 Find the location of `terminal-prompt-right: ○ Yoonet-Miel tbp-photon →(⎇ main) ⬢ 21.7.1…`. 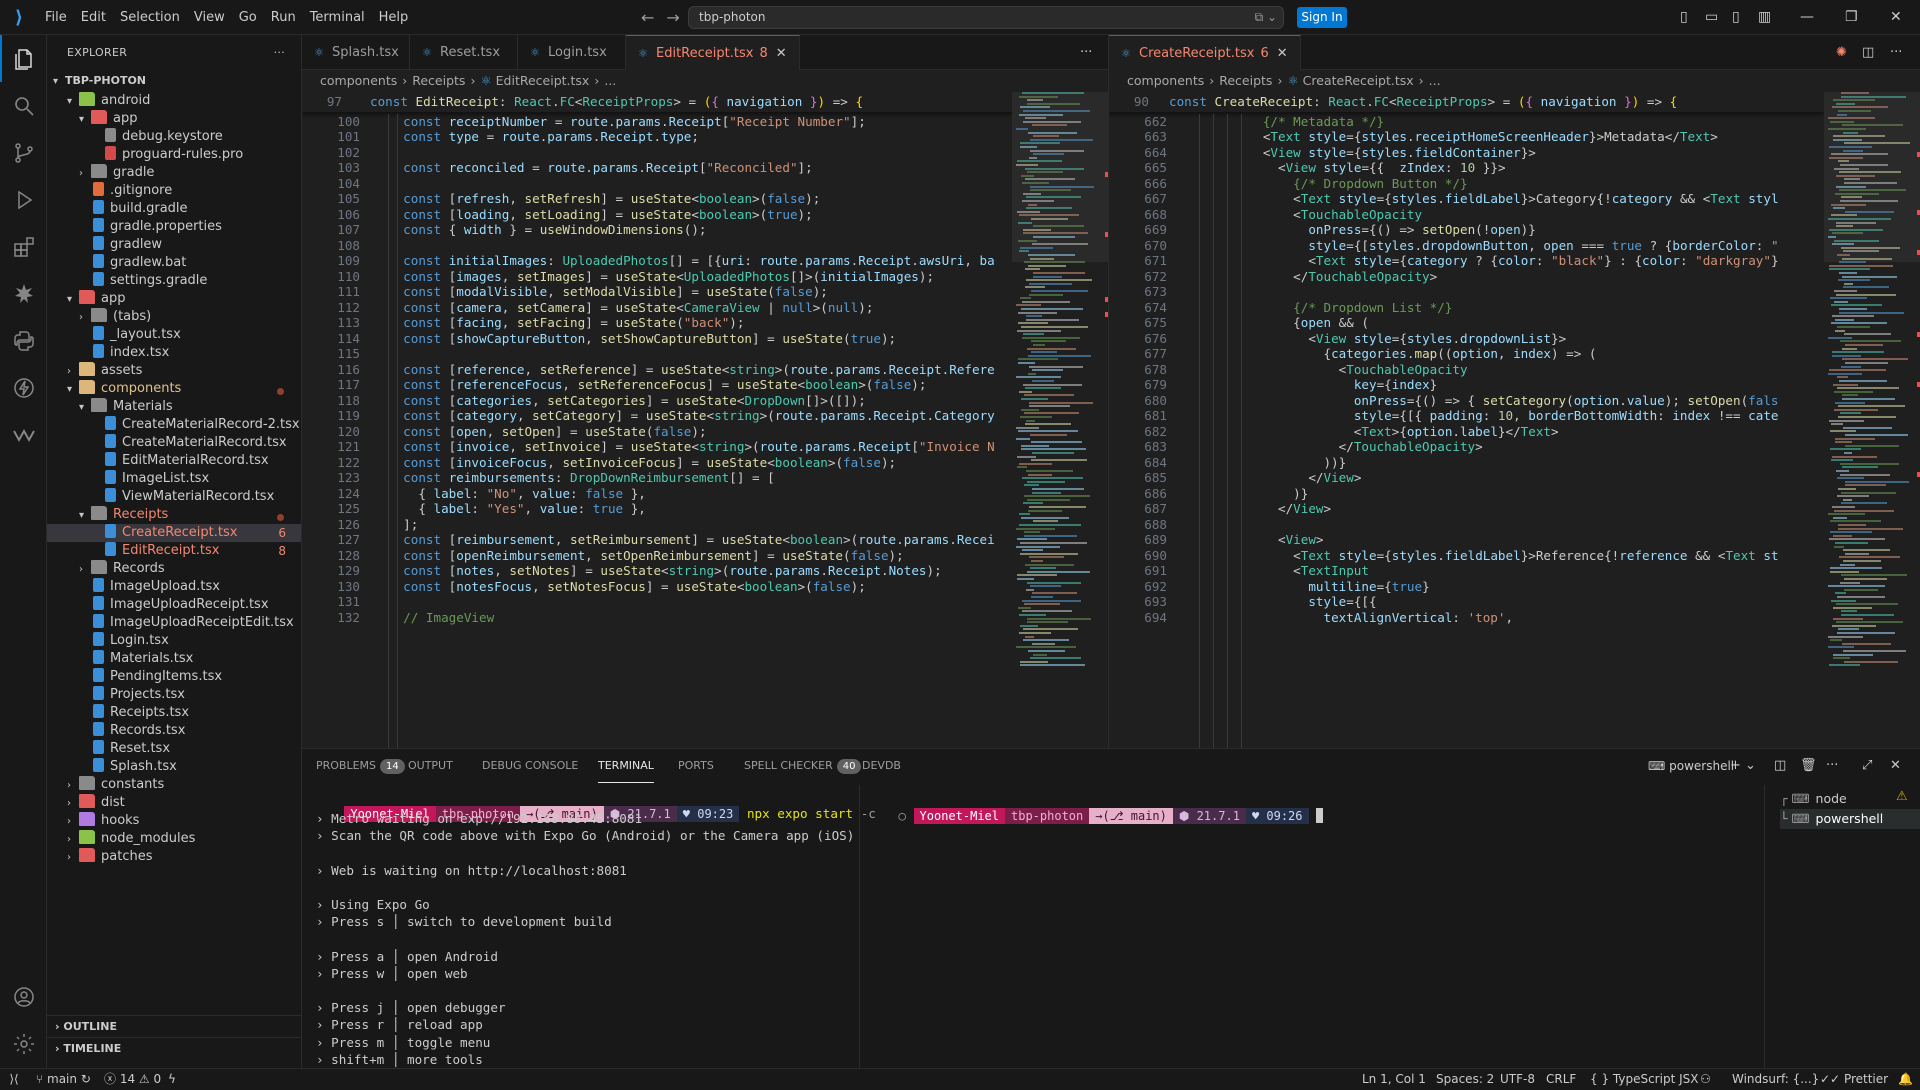

terminal-prompt-right: ○ Yoonet-Miel tbp-photon →(⎇ main) ⬢ 21.7.1… is located at coordinates (1096, 816).